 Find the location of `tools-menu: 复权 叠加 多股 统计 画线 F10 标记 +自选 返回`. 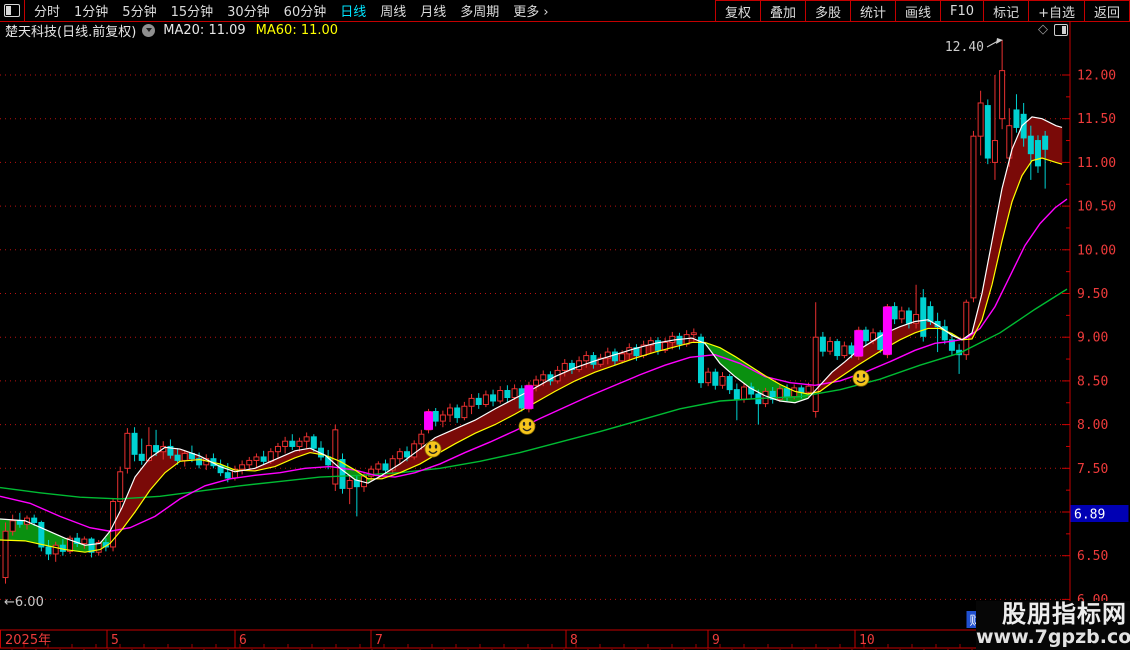

tools-menu: 复权 叠加 多股 统计 画线 F10 标记 +自选 返回 is located at coordinates (922, 11).